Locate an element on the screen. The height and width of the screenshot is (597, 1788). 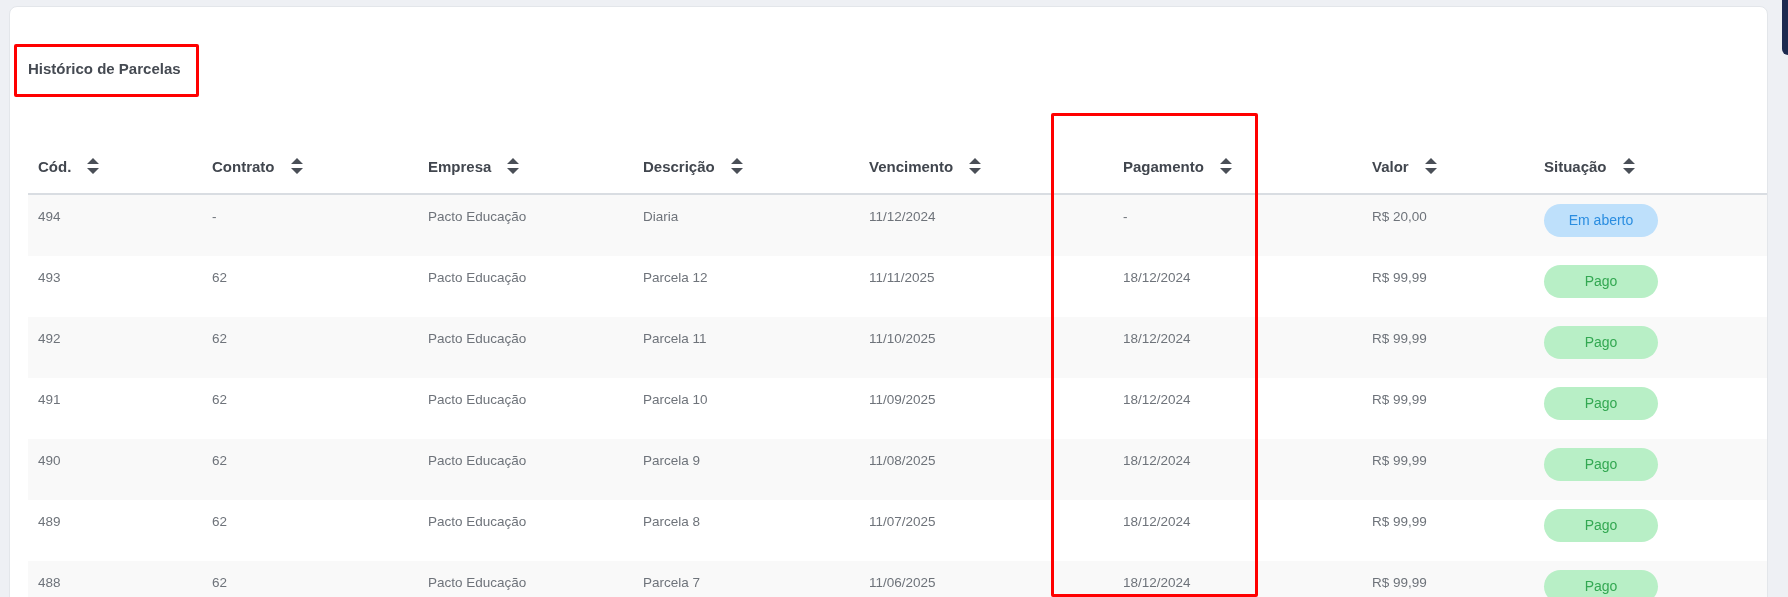
table-cell: 491 is located at coordinates (49, 399).